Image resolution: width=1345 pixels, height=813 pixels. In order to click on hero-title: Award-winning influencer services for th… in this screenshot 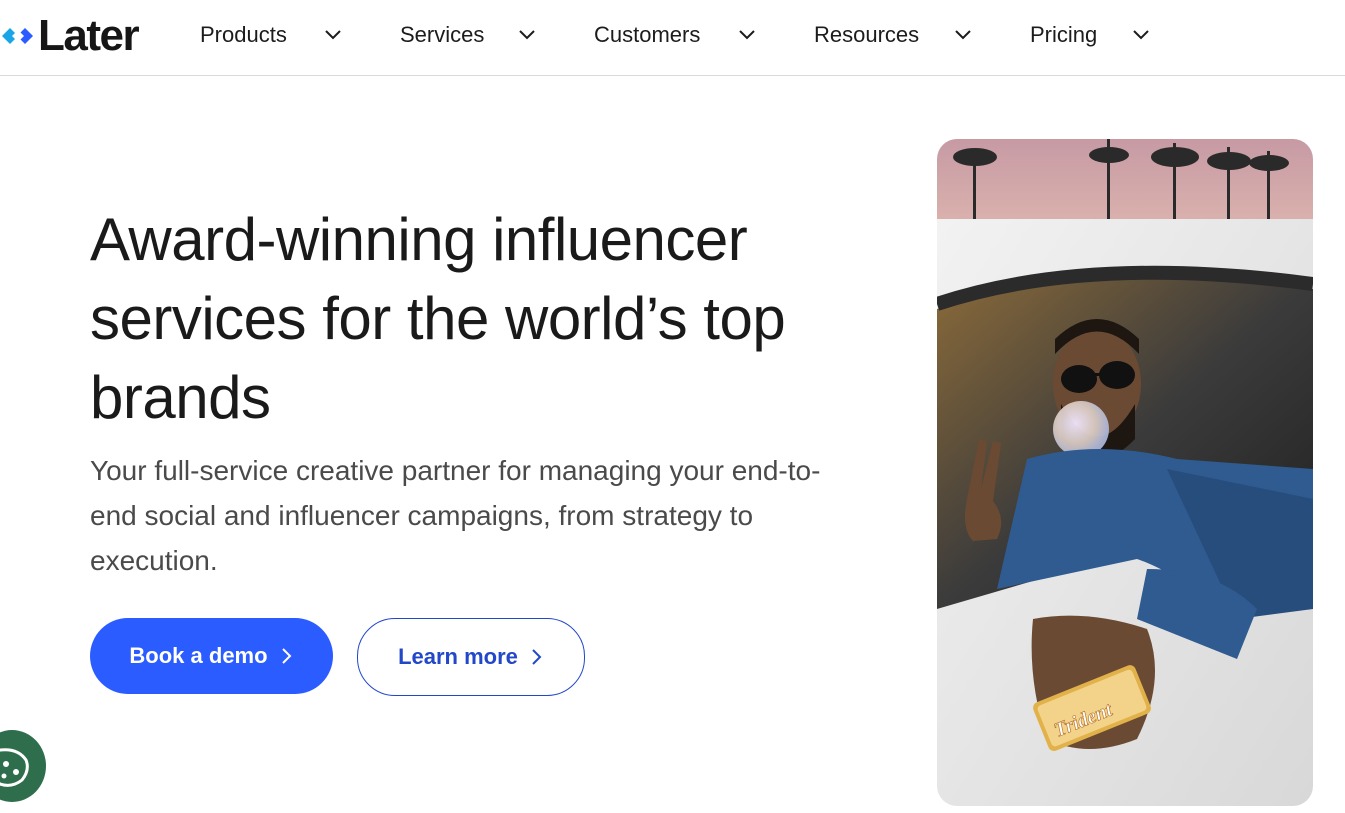, I will do `click(438, 318)`.